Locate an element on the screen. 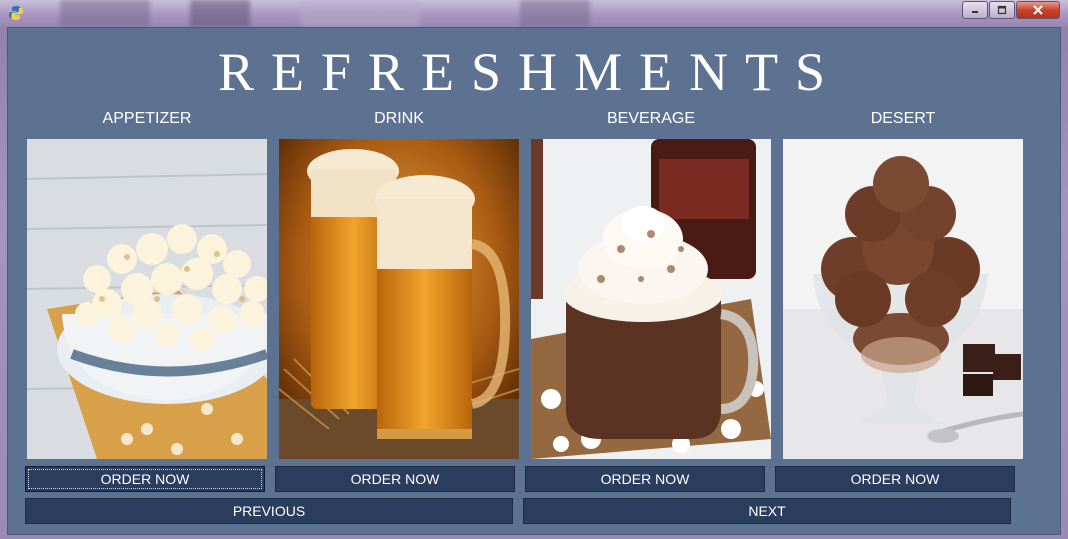 Image resolution: width=1068 pixels, height=539 pixels. maximize-icon is located at coordinates (1002, 10).